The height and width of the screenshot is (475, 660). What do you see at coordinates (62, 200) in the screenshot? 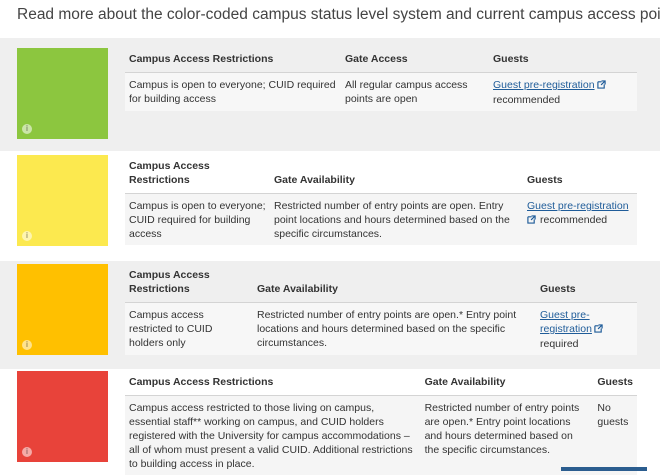
I see `yellow-swatch: i` at bounding box center [62, 200].